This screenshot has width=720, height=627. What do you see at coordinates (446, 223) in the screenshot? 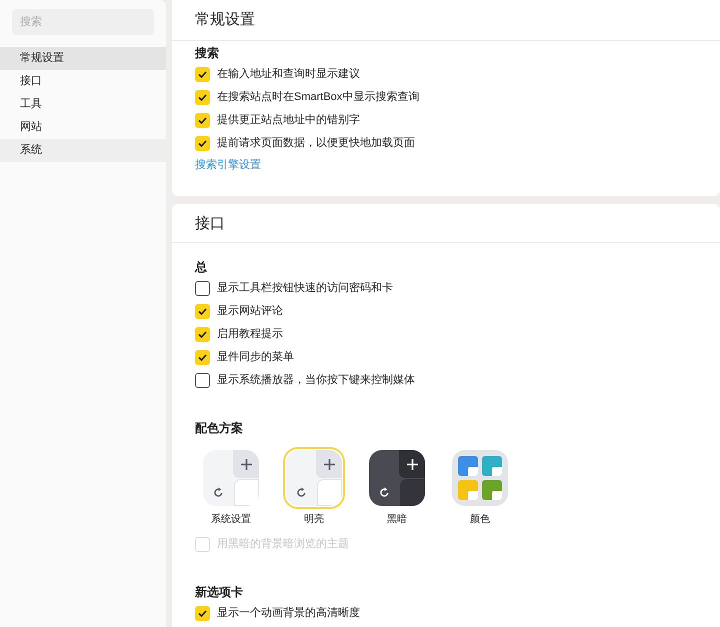
I see `card-title: 接口` at bounding box center [446, 223].